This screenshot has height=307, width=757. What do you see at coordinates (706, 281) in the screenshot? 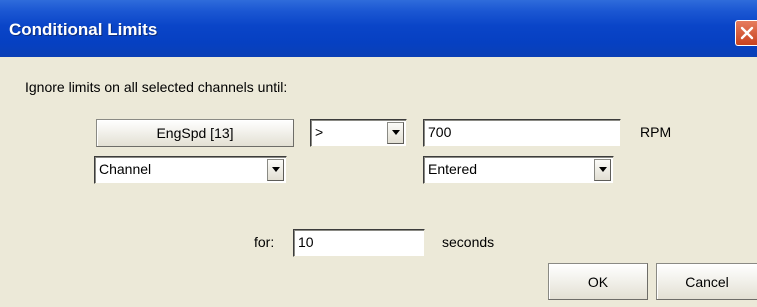
I see `cancel-button: Cancel` at bounding box center [706, 281].